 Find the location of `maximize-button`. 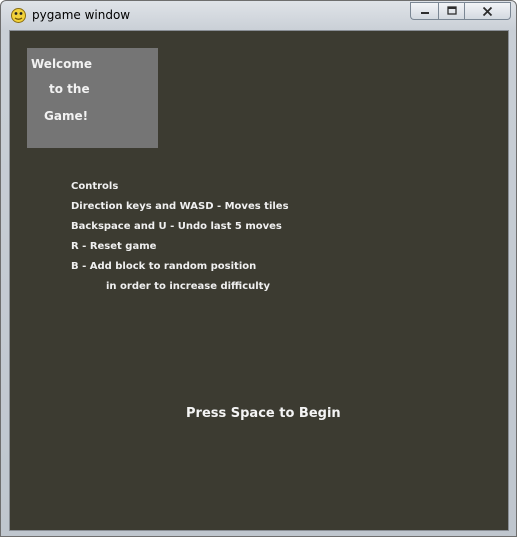

maximize-button is located at coordinates (451, 11).